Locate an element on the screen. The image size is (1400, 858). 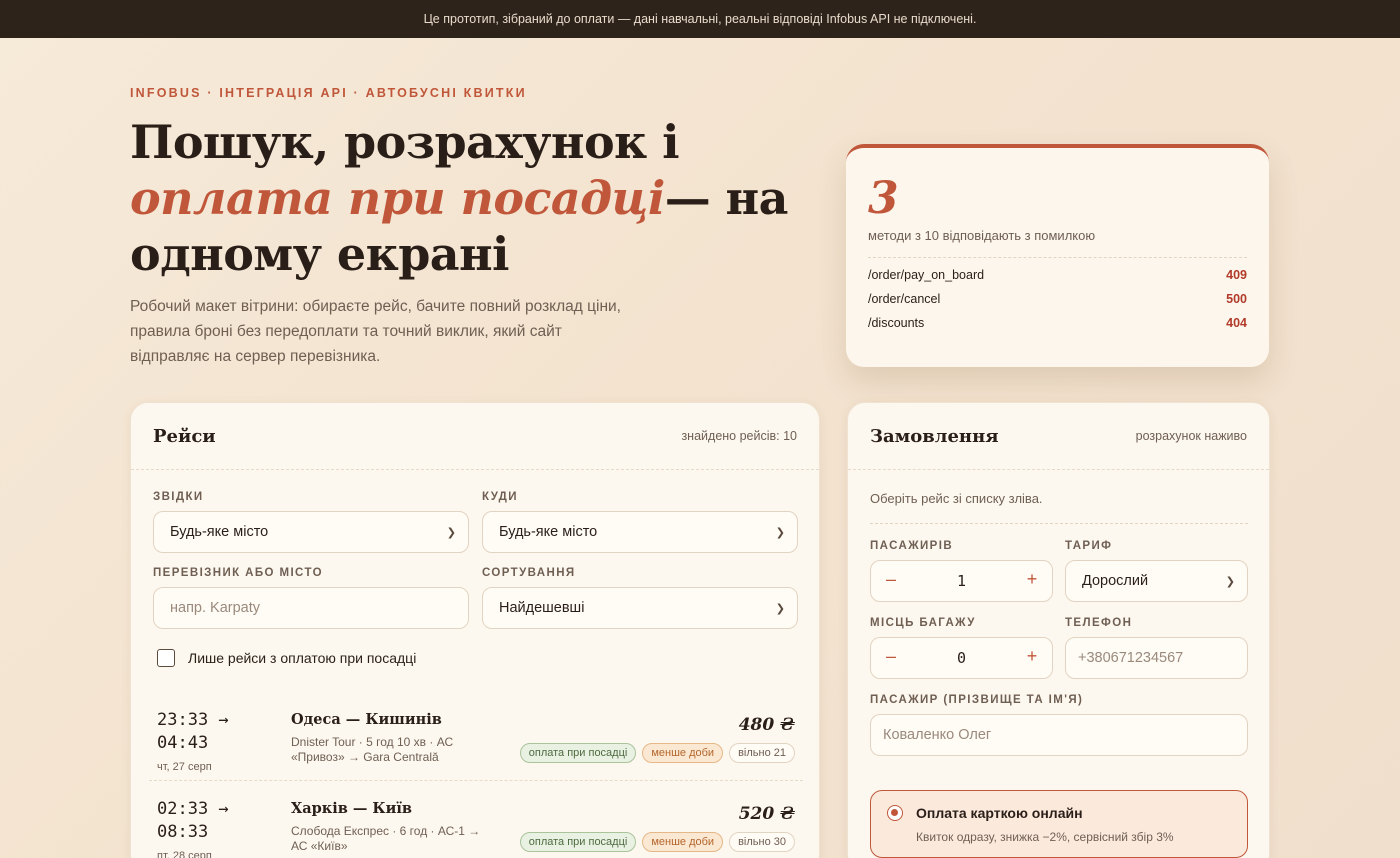
sort-label: СОРТУВАННЯ is located at coordinates (529, 573).